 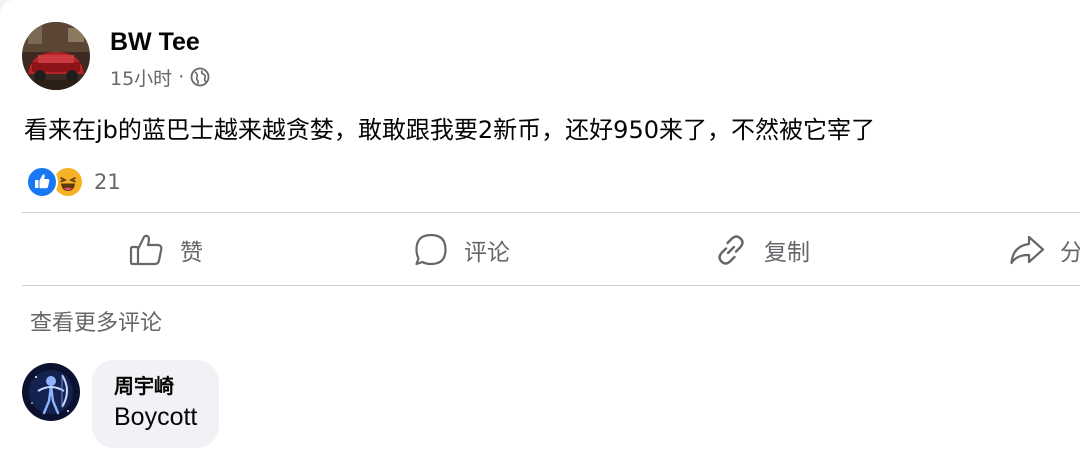 I want to click on share-icon, so click(x=1027, y=250).